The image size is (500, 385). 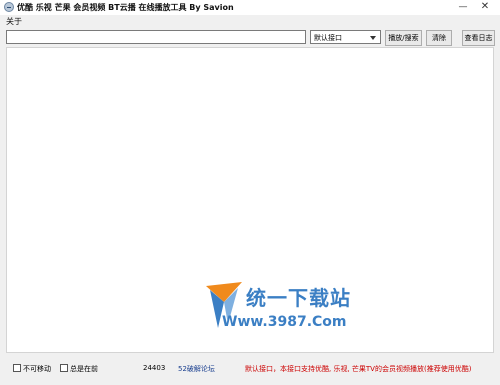 What do you see at coordinates (298, 298) in the screenshot?
I see `watermark-brand: 统一下载站` at bounding box center [298, 298].